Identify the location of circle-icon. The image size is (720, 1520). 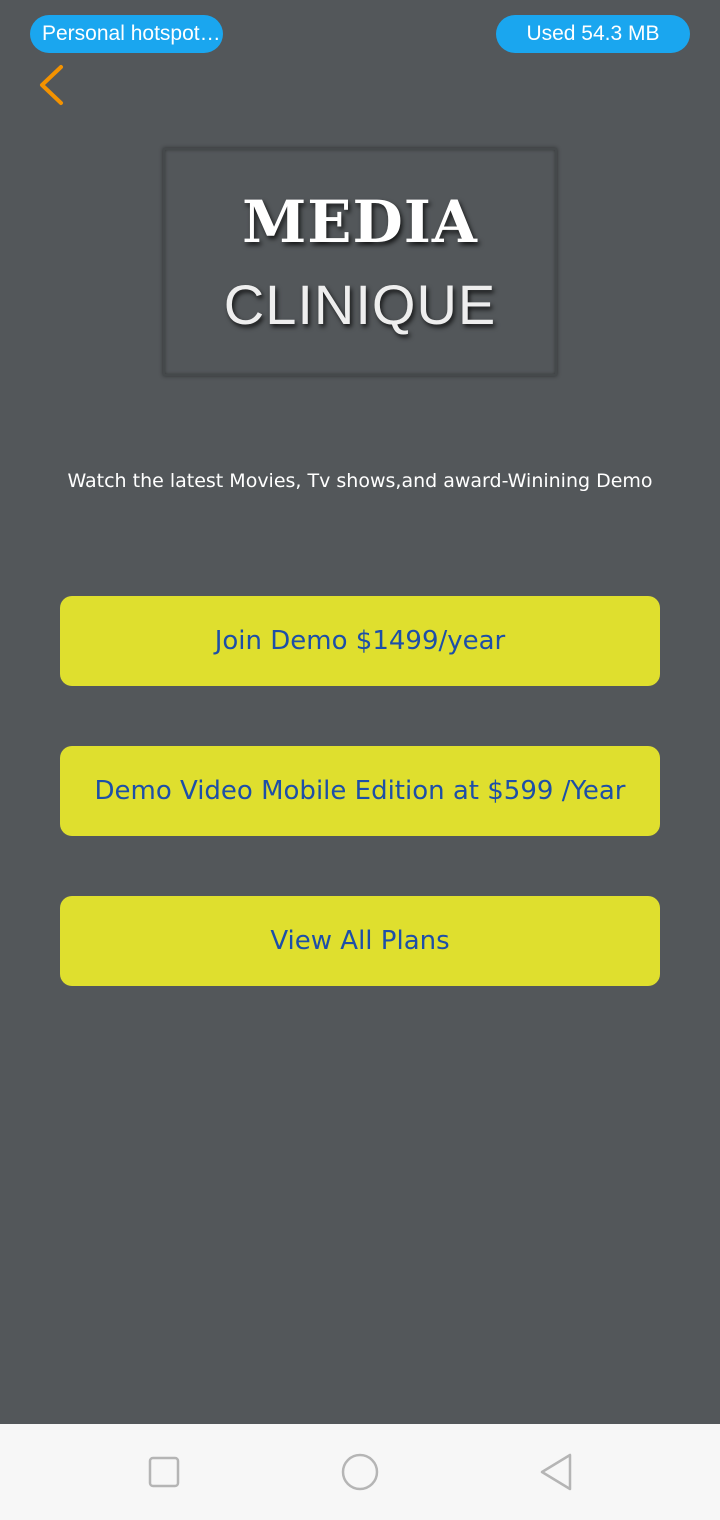
(360, 1472).